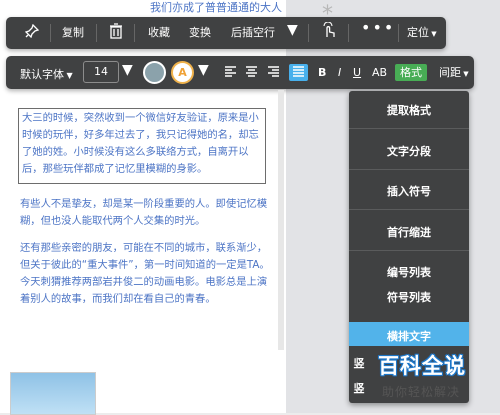 Image resolution: width=500 pixels, height=415 pixels. What do you see at coordinates (154, 72) in the screenshot?
I see `background-color-swatch` at bounding box center [154, 72].